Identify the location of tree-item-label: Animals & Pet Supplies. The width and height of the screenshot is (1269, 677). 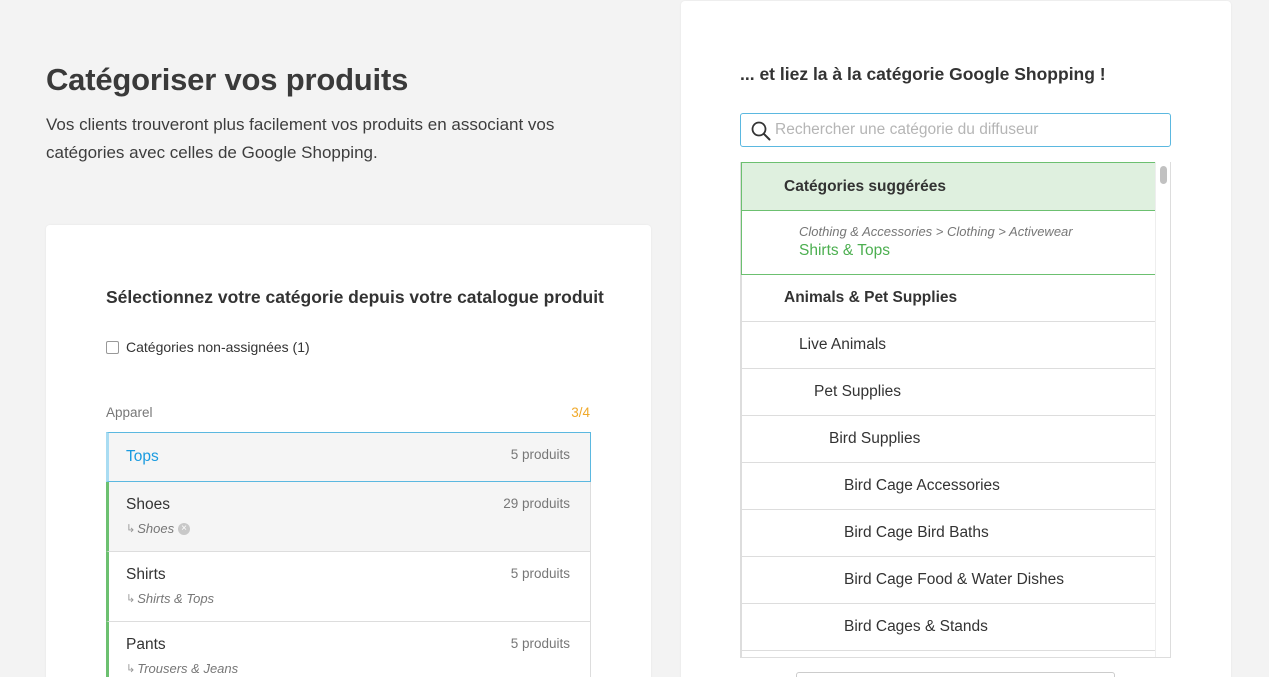
(871, 297).